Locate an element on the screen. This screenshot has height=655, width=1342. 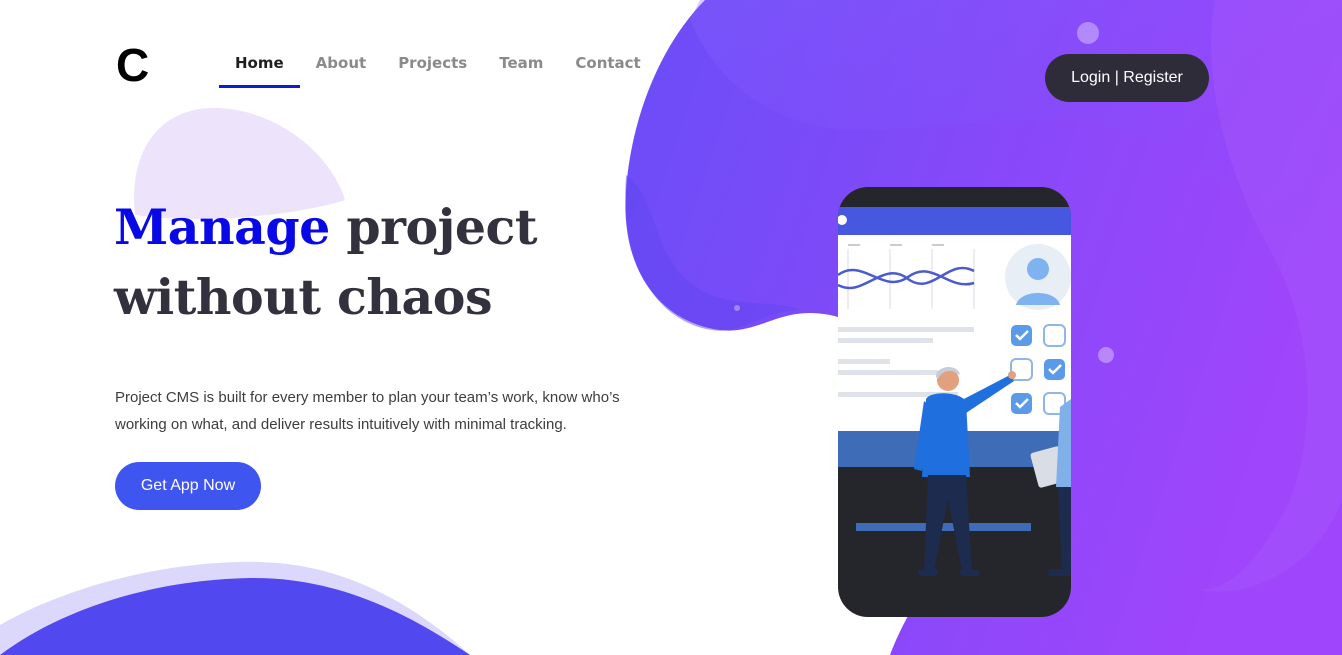
nav-item-team: Team is located at coordinates (521, 68).